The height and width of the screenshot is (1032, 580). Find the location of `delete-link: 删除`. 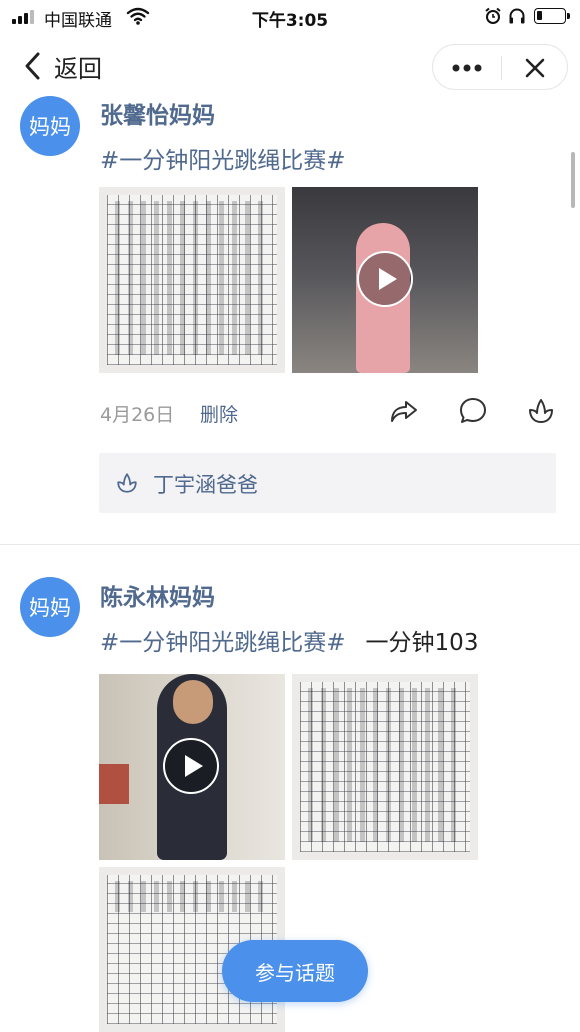

delete-link: 删除 is located at coordinates (219, 413).